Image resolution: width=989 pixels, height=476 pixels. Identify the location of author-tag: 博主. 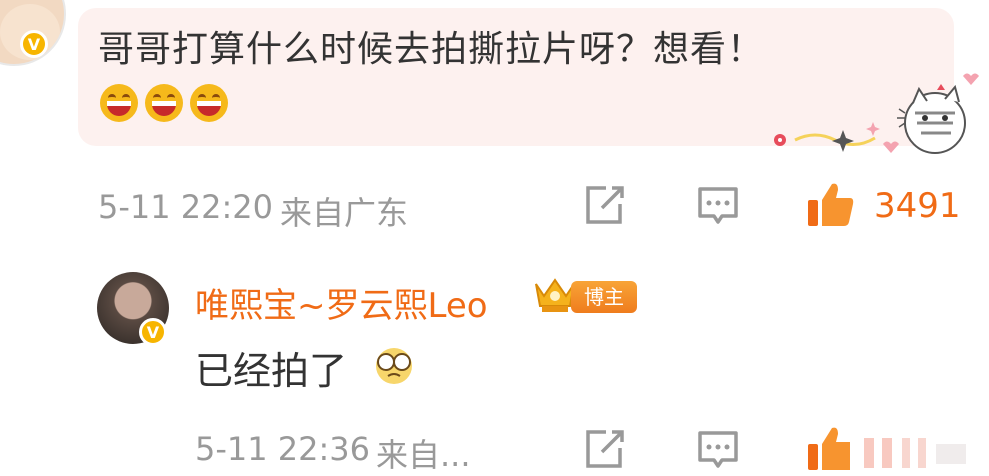
(604, 297).